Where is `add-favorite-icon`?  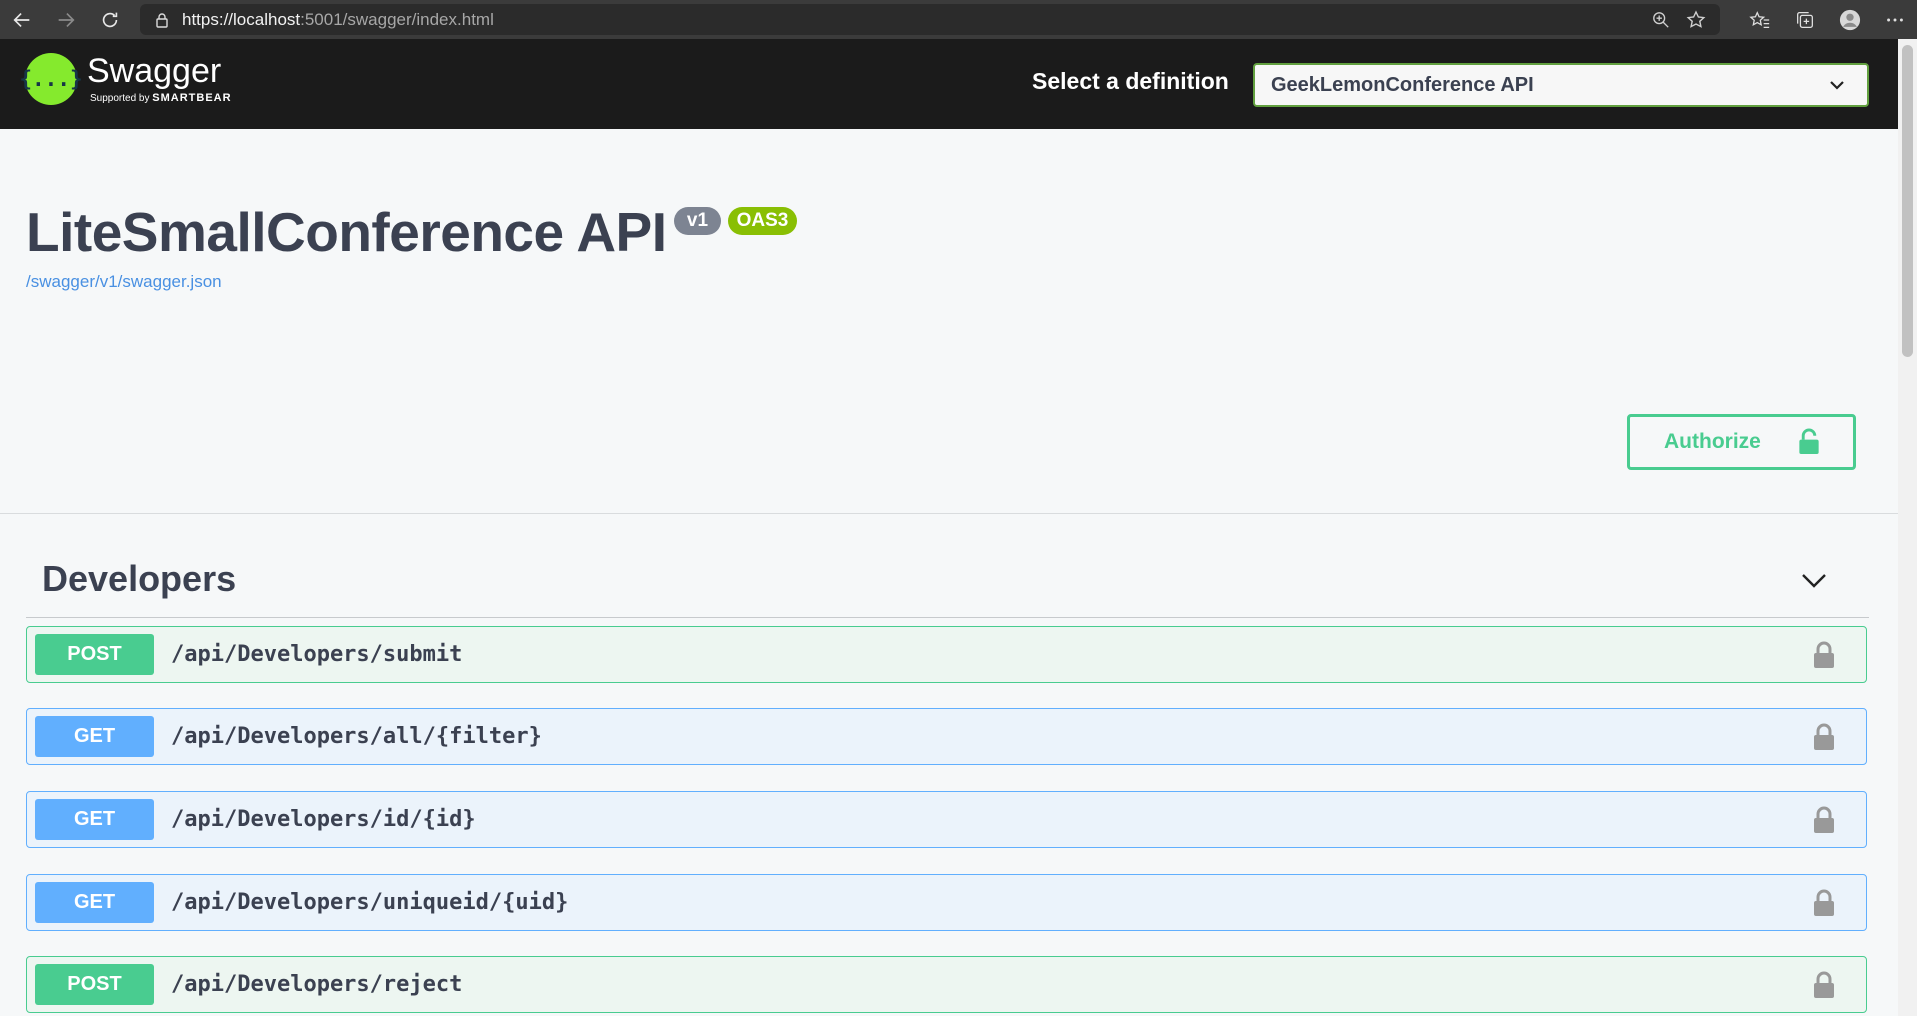 add-favorite-icon is located at coordinates (1696, 19).